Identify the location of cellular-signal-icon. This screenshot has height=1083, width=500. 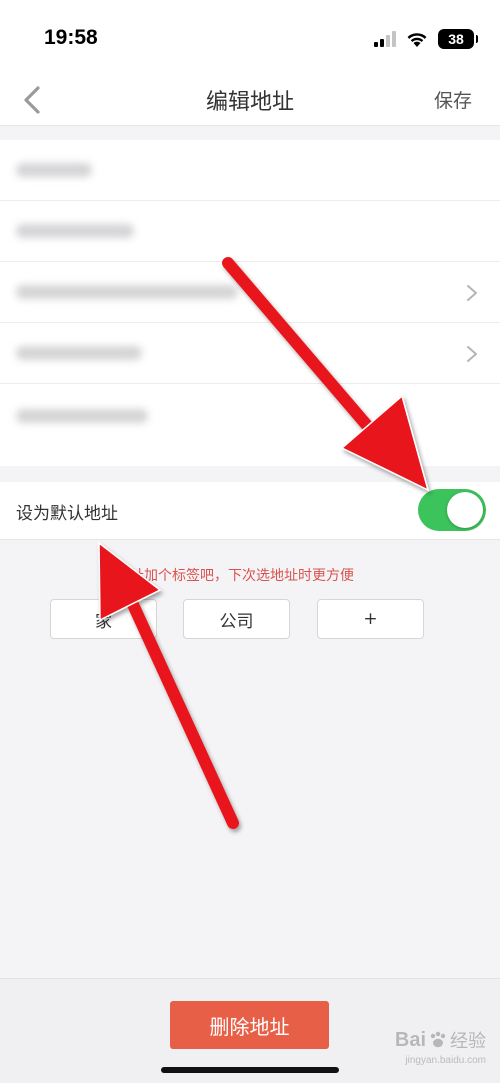
(385, 39).